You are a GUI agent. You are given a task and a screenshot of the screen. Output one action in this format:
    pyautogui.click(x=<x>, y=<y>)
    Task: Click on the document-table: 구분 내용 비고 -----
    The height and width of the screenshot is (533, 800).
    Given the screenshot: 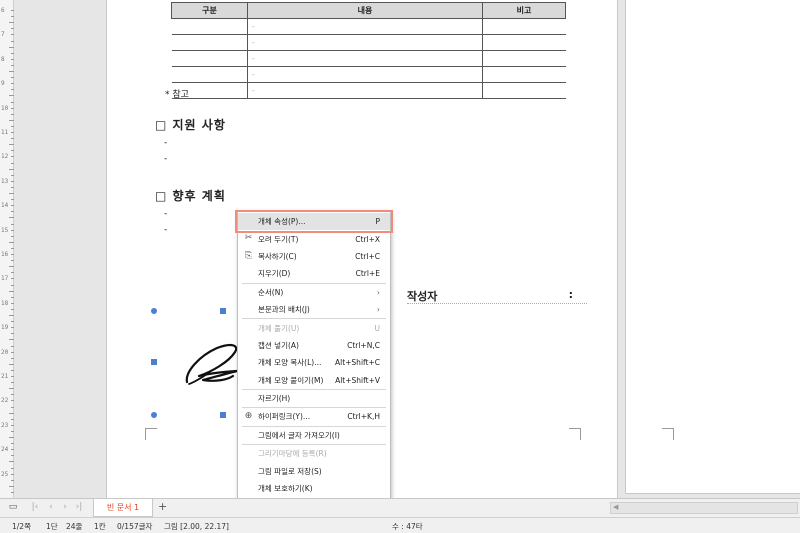 What is the action you would take?
    pyautogui.click(x=368, y=50)
    